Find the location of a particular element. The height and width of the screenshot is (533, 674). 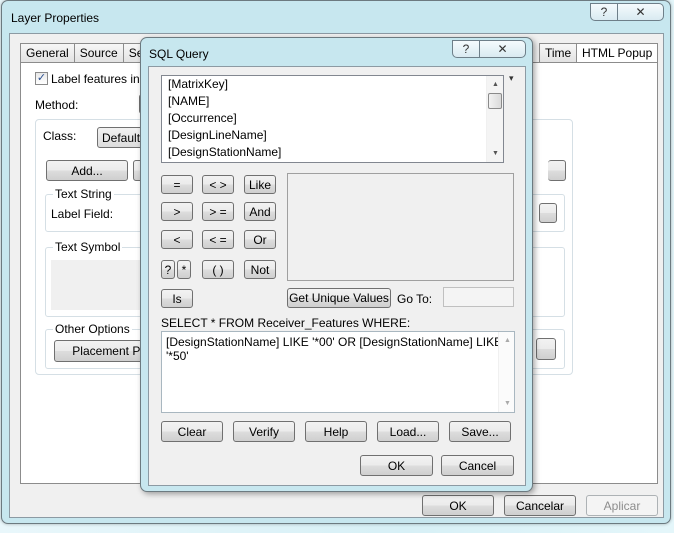

field-item: [NAME] is located at coordinates (332, 101).